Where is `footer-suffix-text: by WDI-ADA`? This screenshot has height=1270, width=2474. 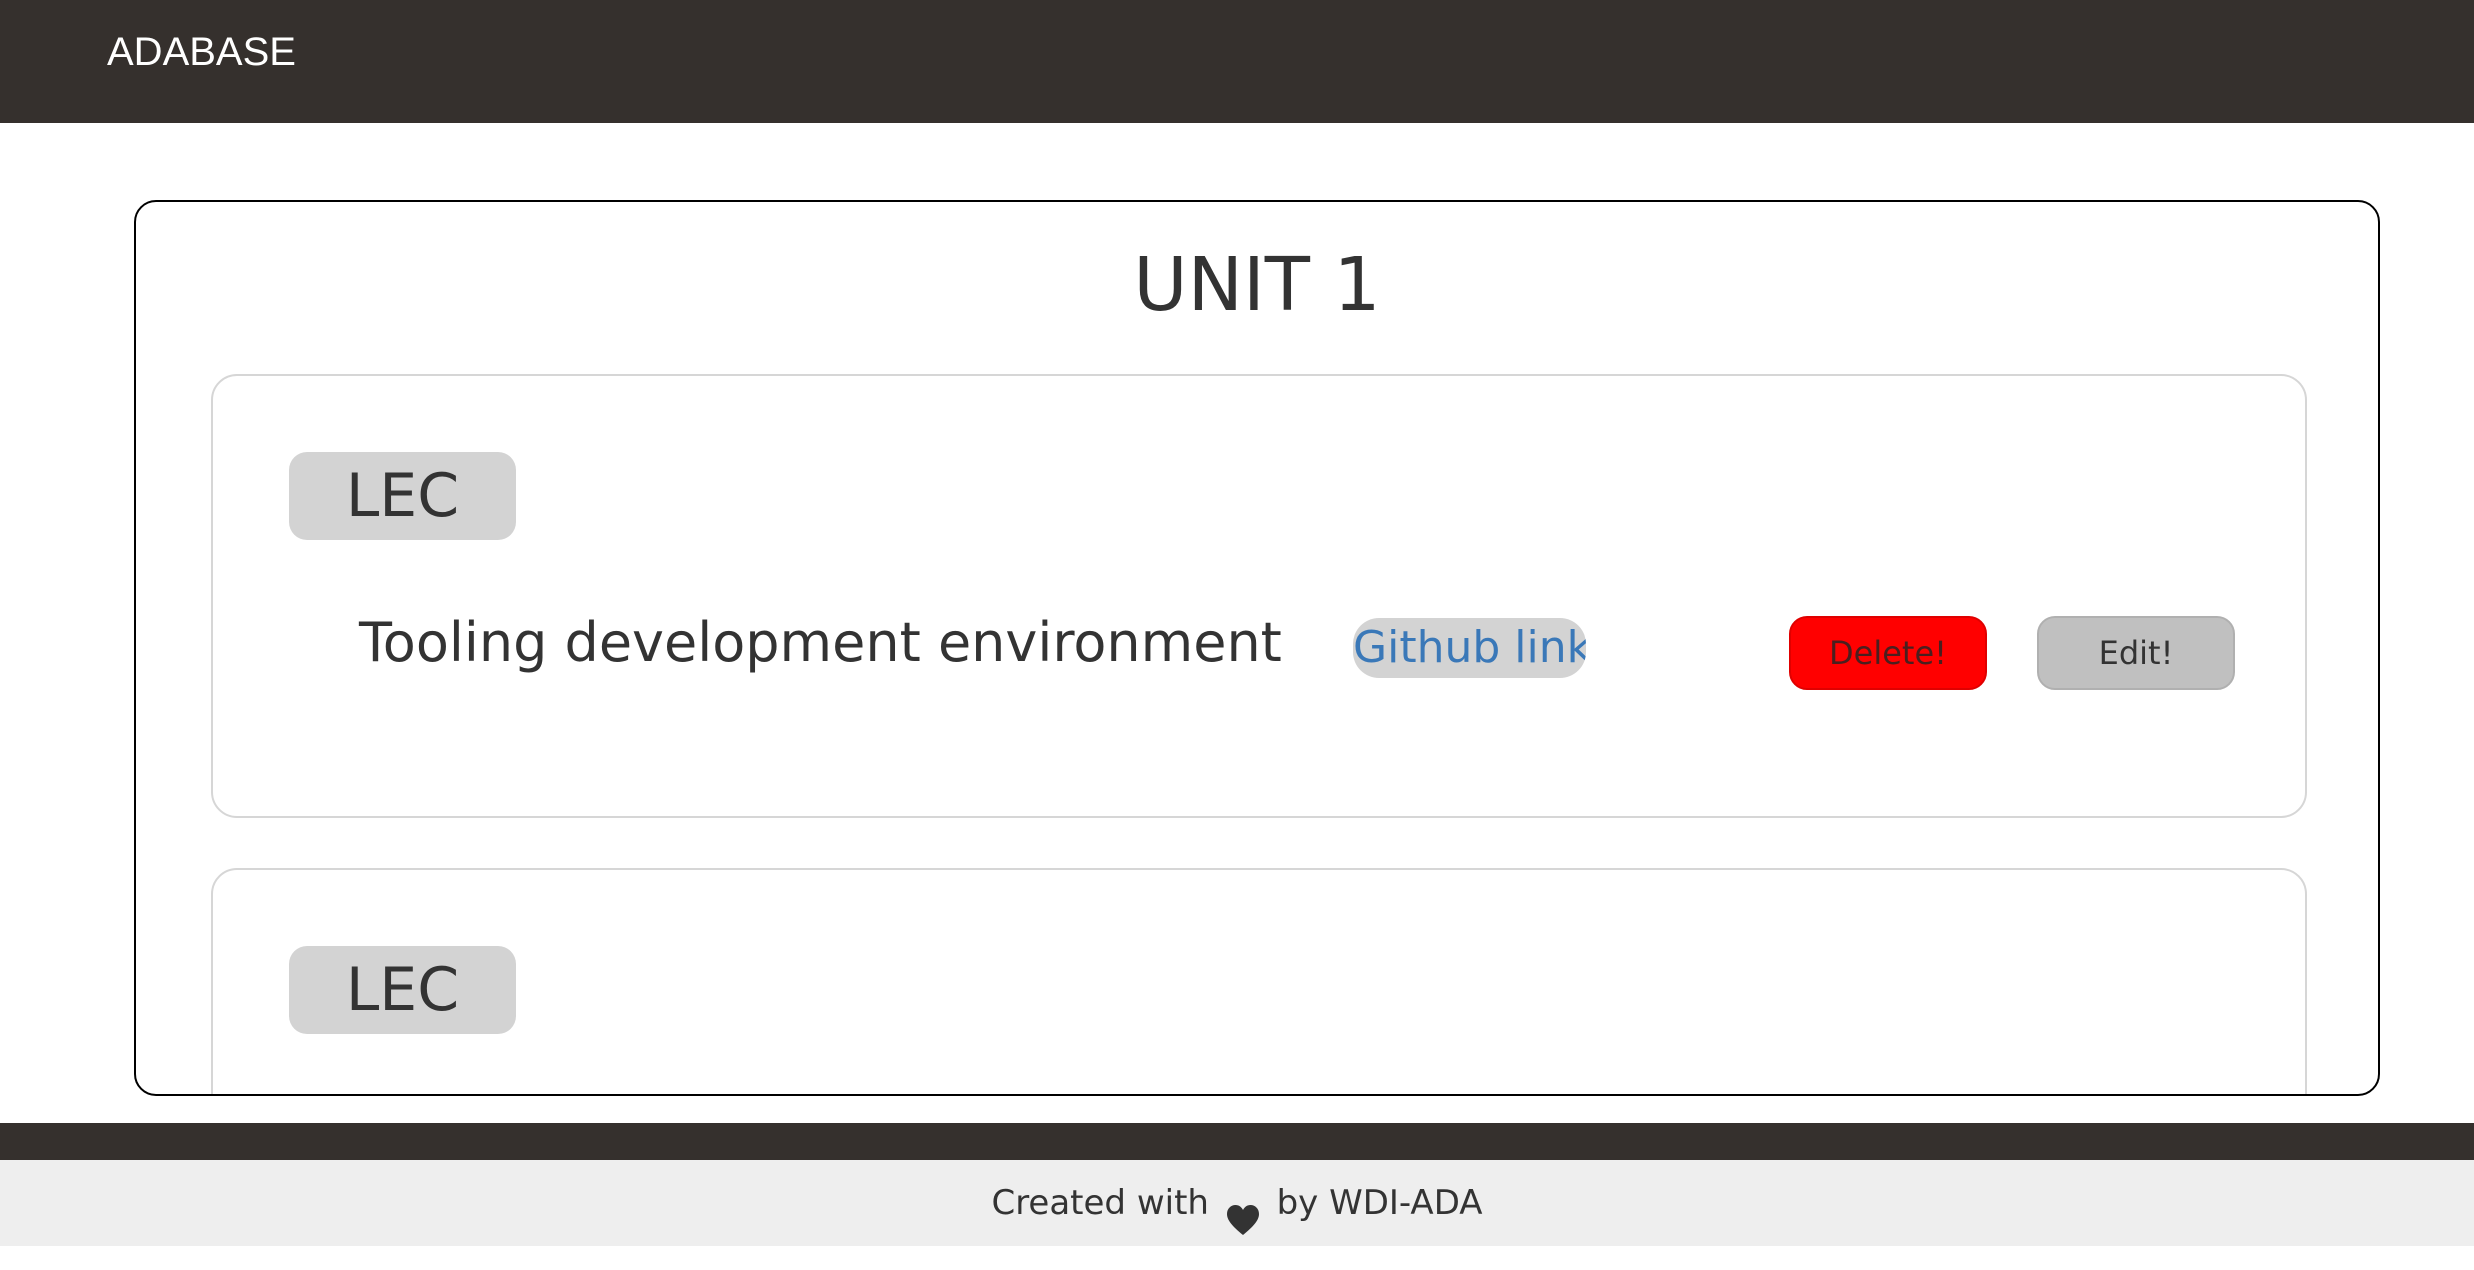 footer-suffix-text: by WDI-ADA is located at coordinates (1379, 1203).